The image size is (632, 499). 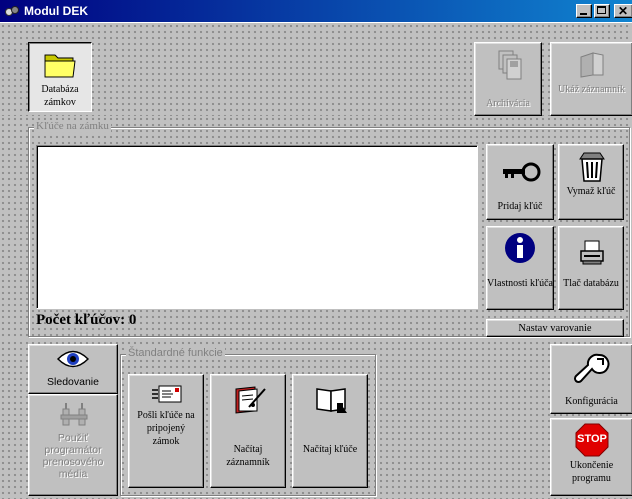 I want to click on archive-button: Archivácia, so click(x=508, y=79).